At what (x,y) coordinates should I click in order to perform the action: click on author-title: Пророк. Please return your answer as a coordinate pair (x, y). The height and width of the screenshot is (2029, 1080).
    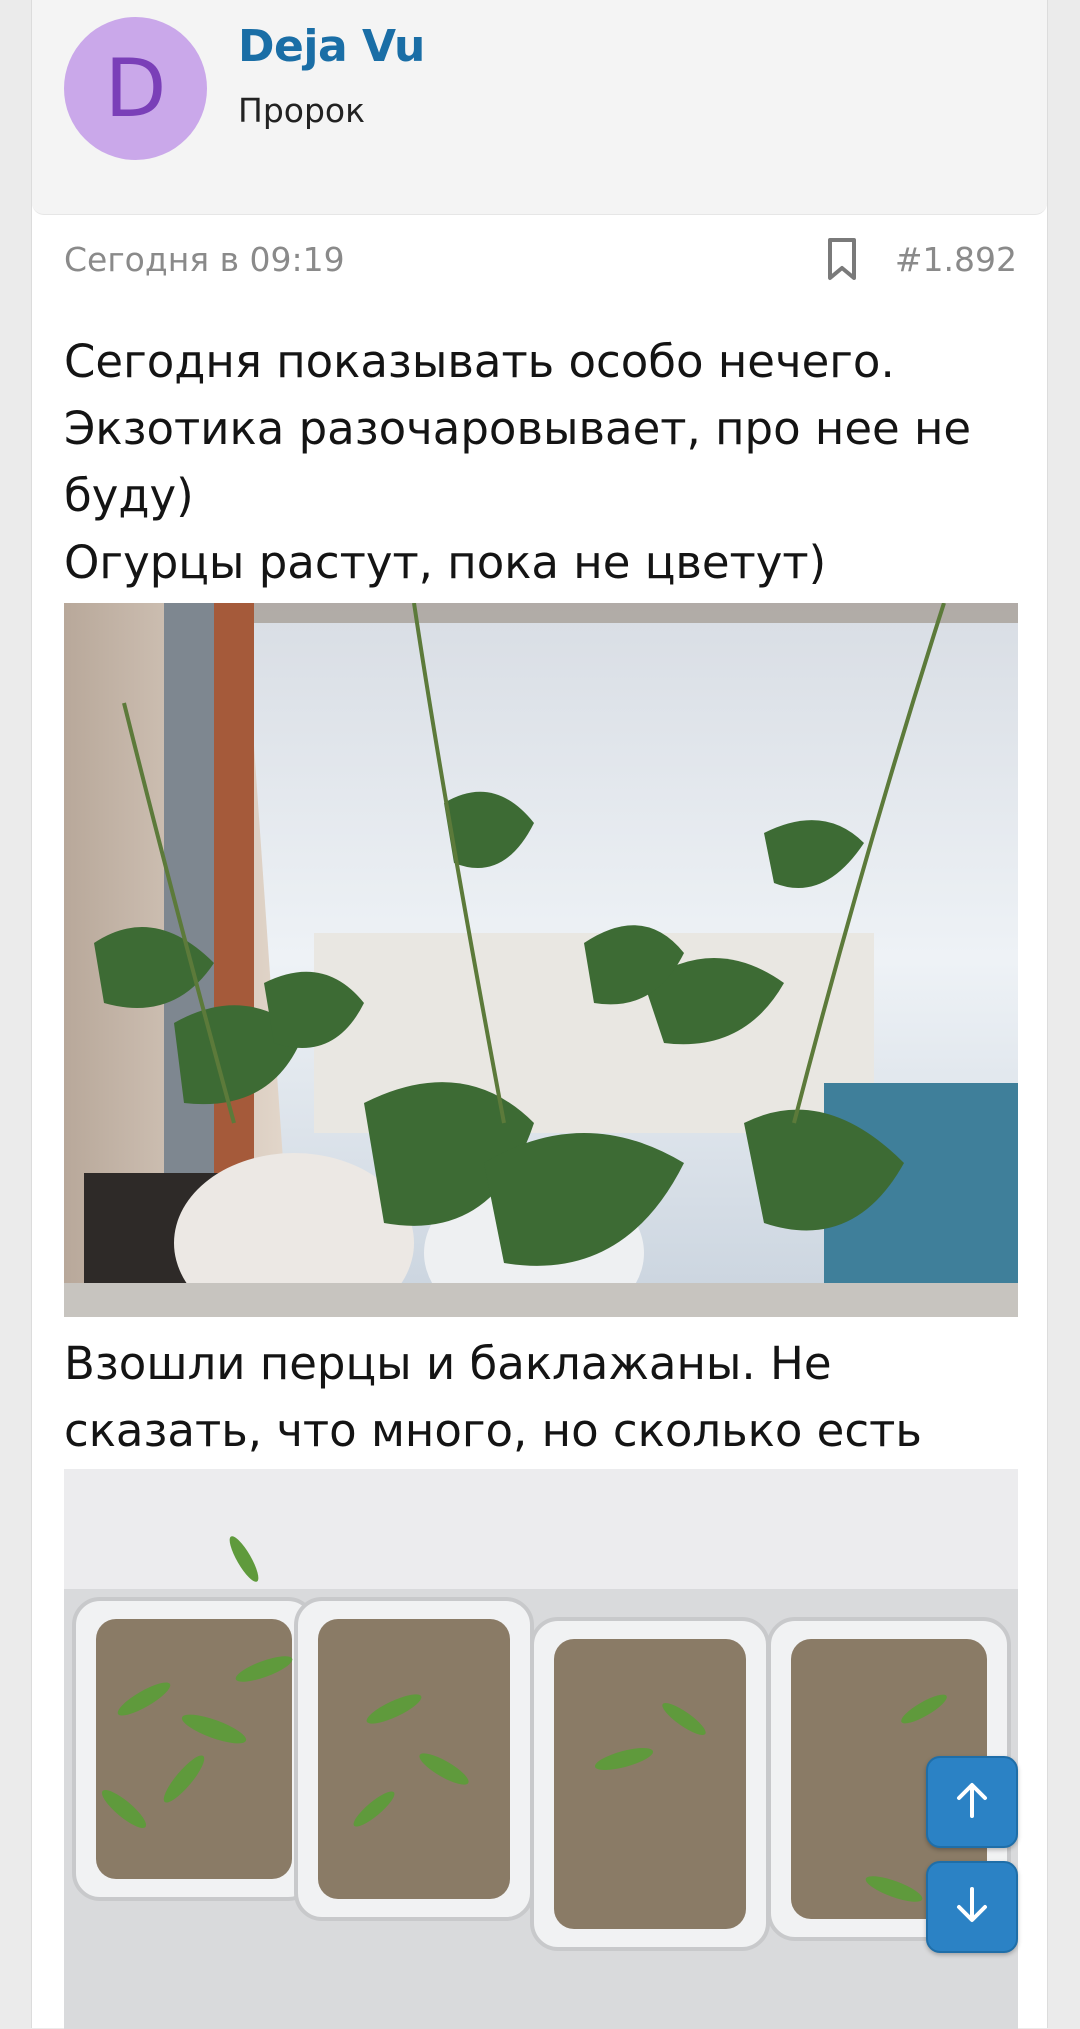
    Looking at the image, I should click on (302, 110).